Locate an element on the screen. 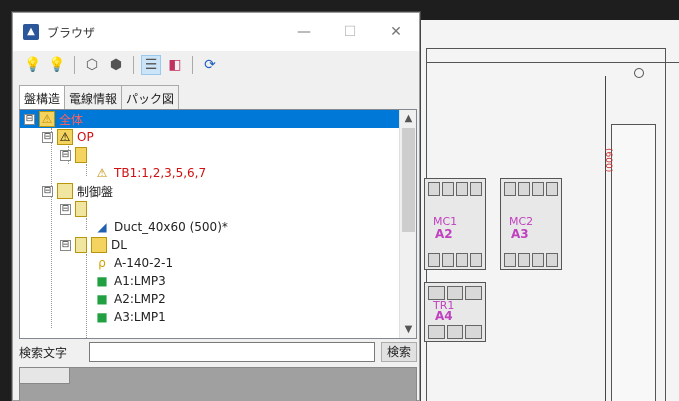 The width and height of the screenshot is (679, 401). scroll-up-icon: ▲ is located at coordinates (408, 118).